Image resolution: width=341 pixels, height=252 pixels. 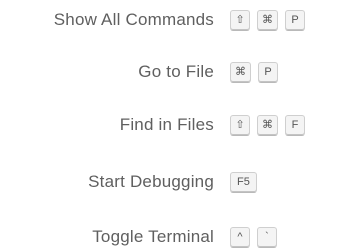 I want to click on f-key: F, so click(x=295, y=125).